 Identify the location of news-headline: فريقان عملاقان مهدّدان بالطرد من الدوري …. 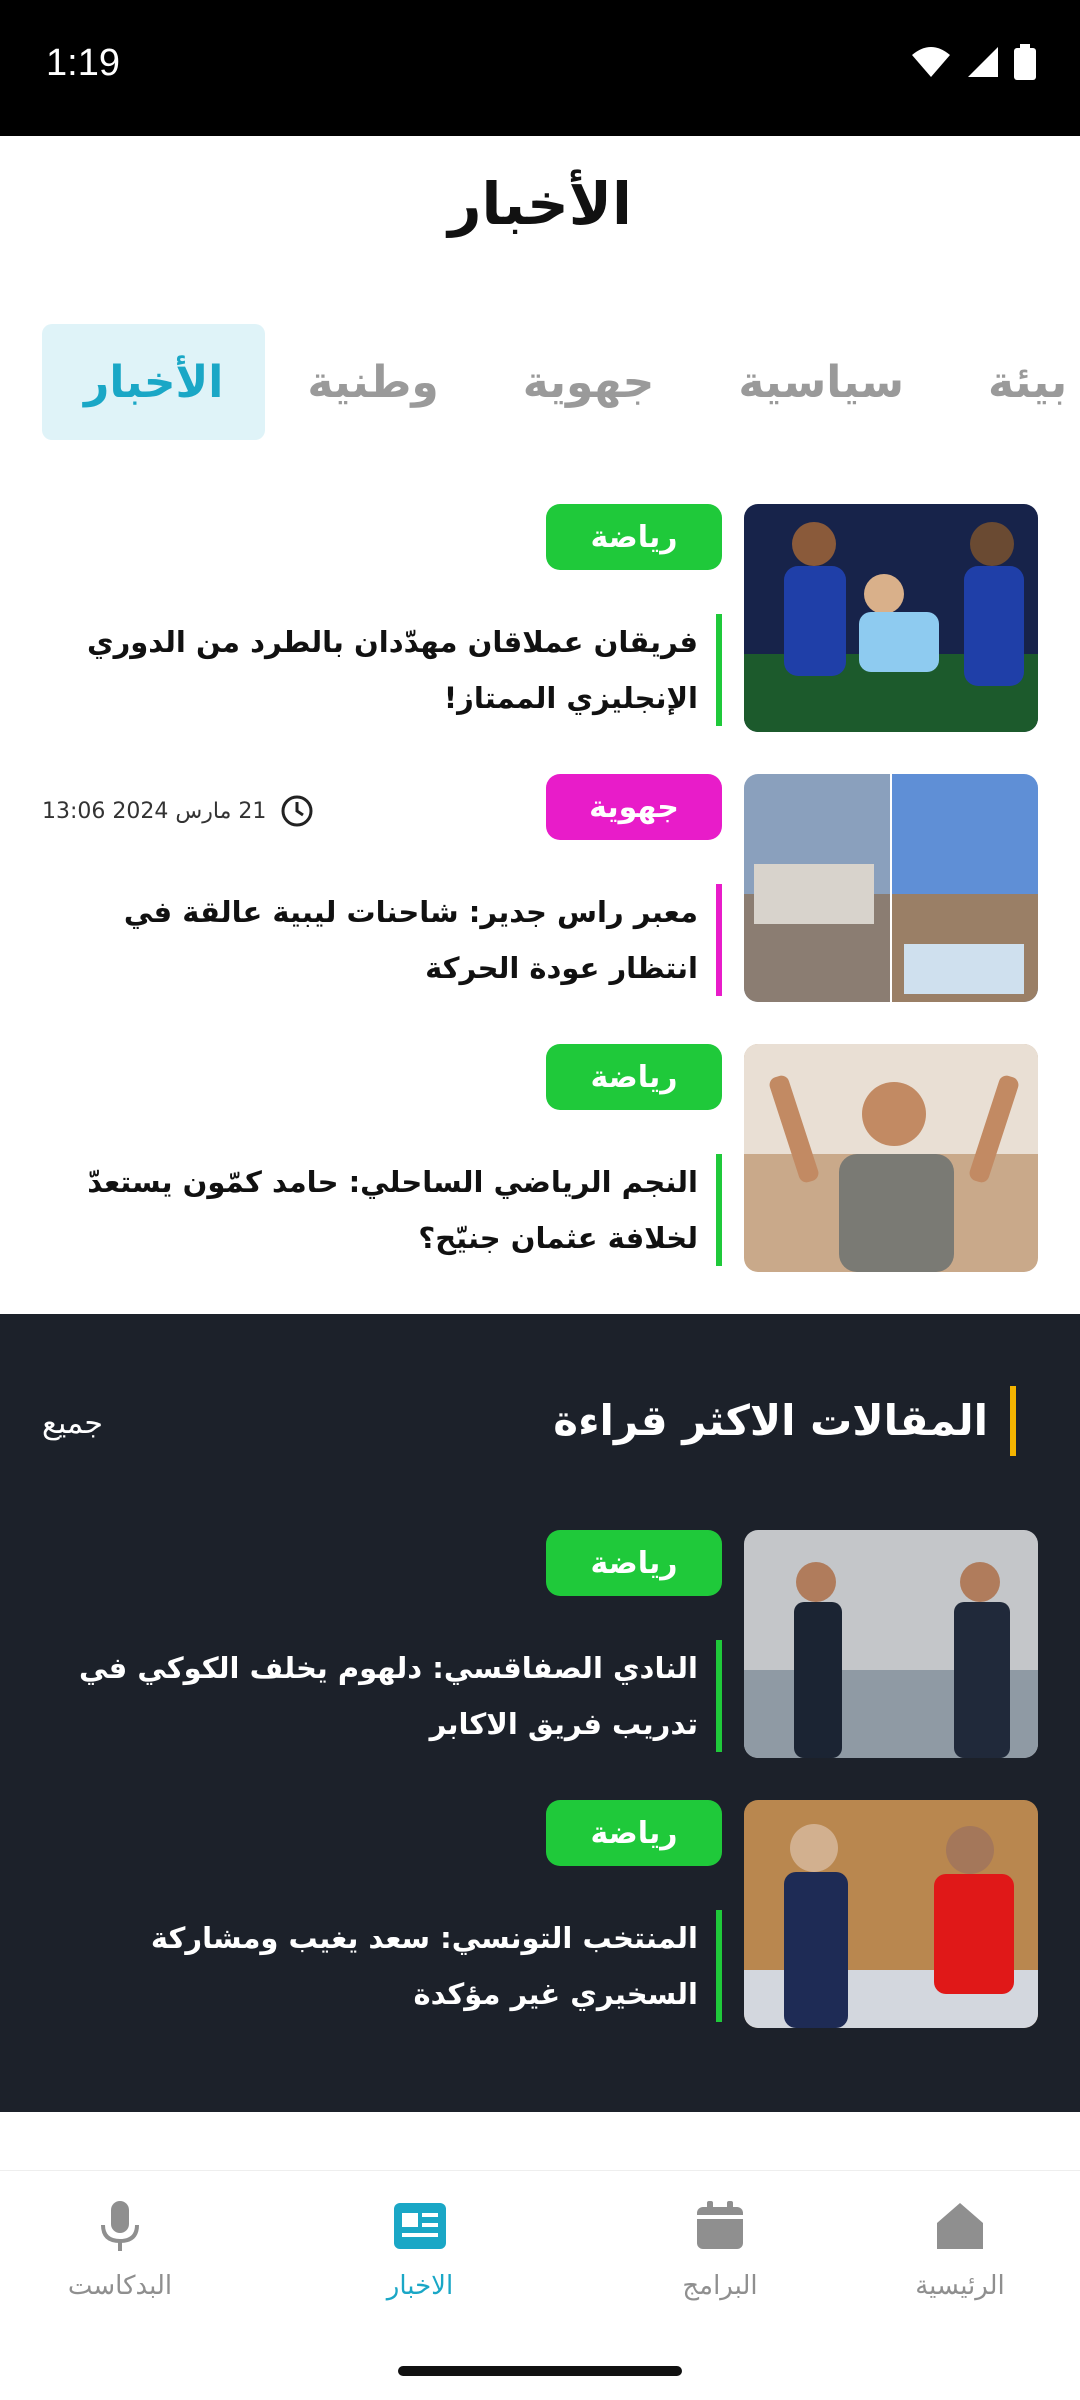
(385, 670).